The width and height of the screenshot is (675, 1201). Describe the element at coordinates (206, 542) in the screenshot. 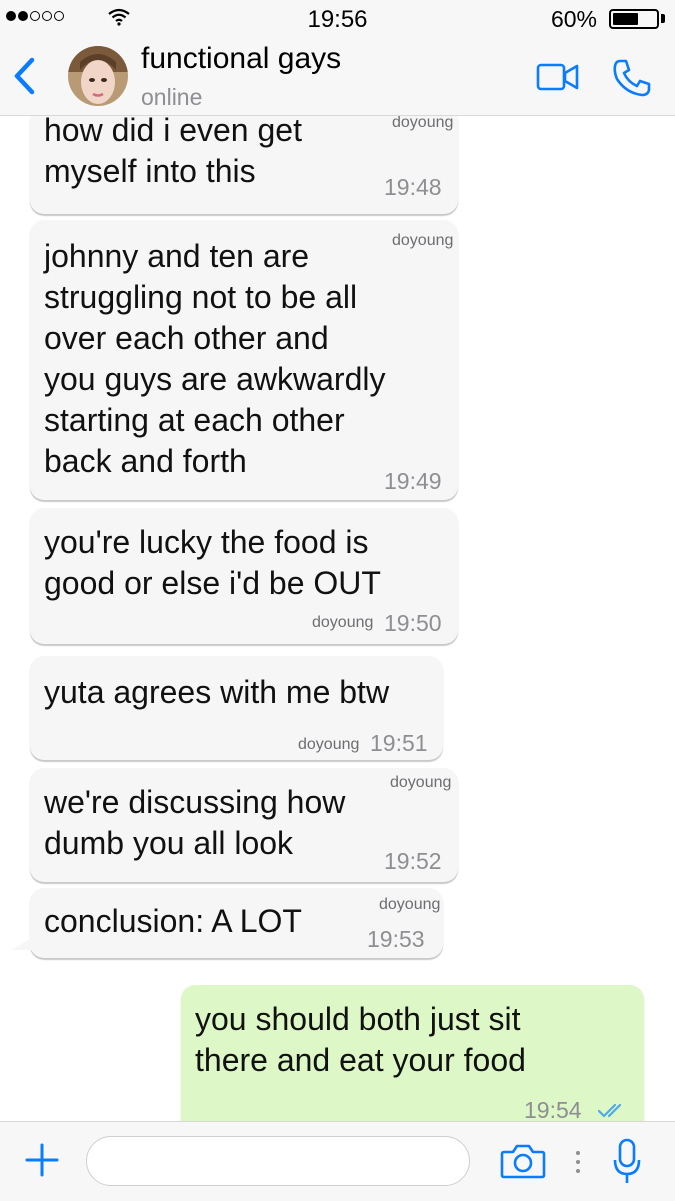

I see `message-text: you're lucky the food is` at that location.